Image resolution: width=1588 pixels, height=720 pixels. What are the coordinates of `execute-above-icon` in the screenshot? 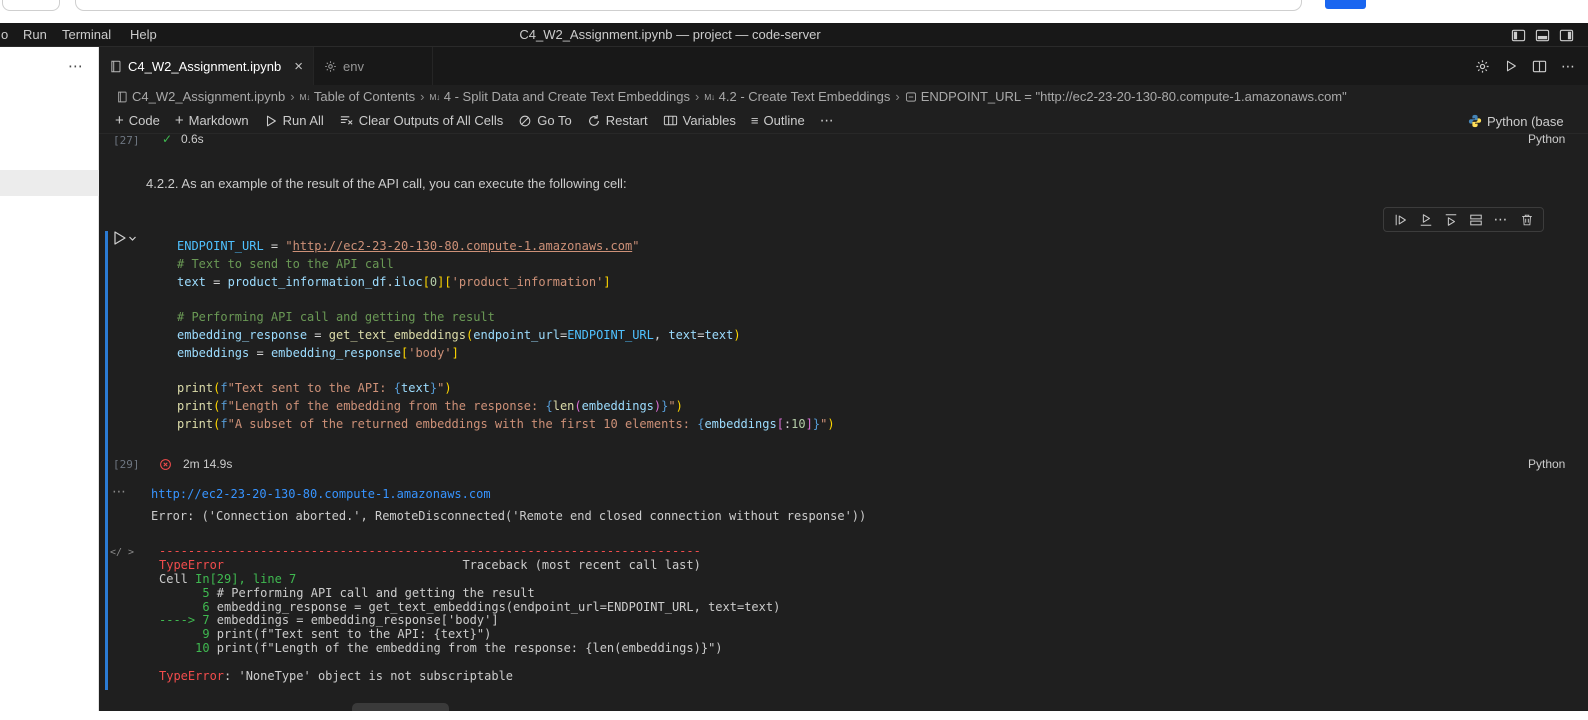 It's located at (1451, 220).